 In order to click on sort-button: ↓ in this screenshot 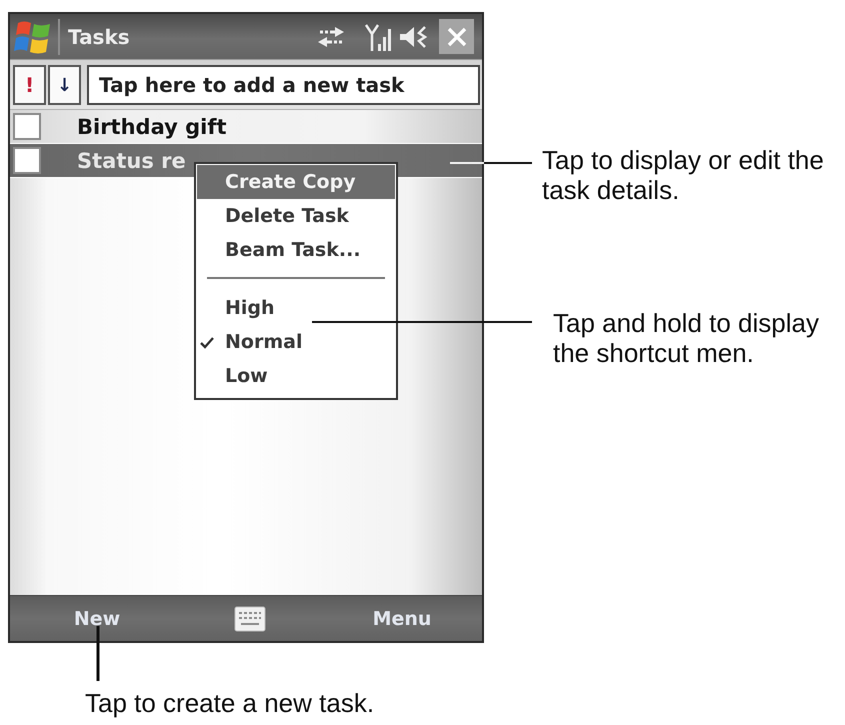, I will do `click(64, 85)`.